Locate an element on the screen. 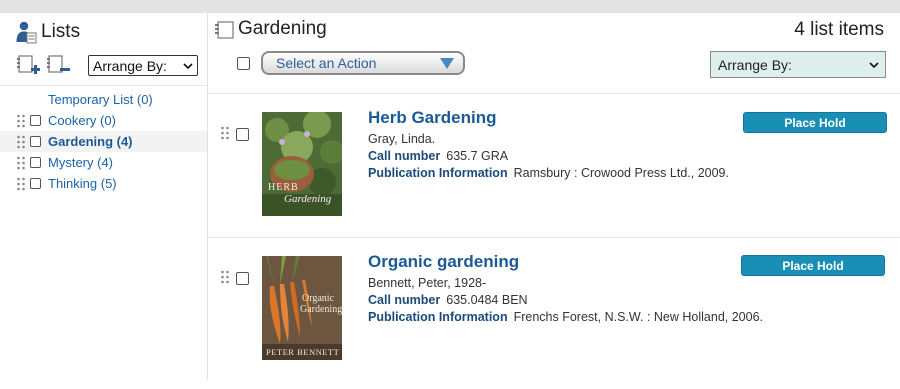  main-arrange-select: Arrange By: is located at coordinates (798, 64).